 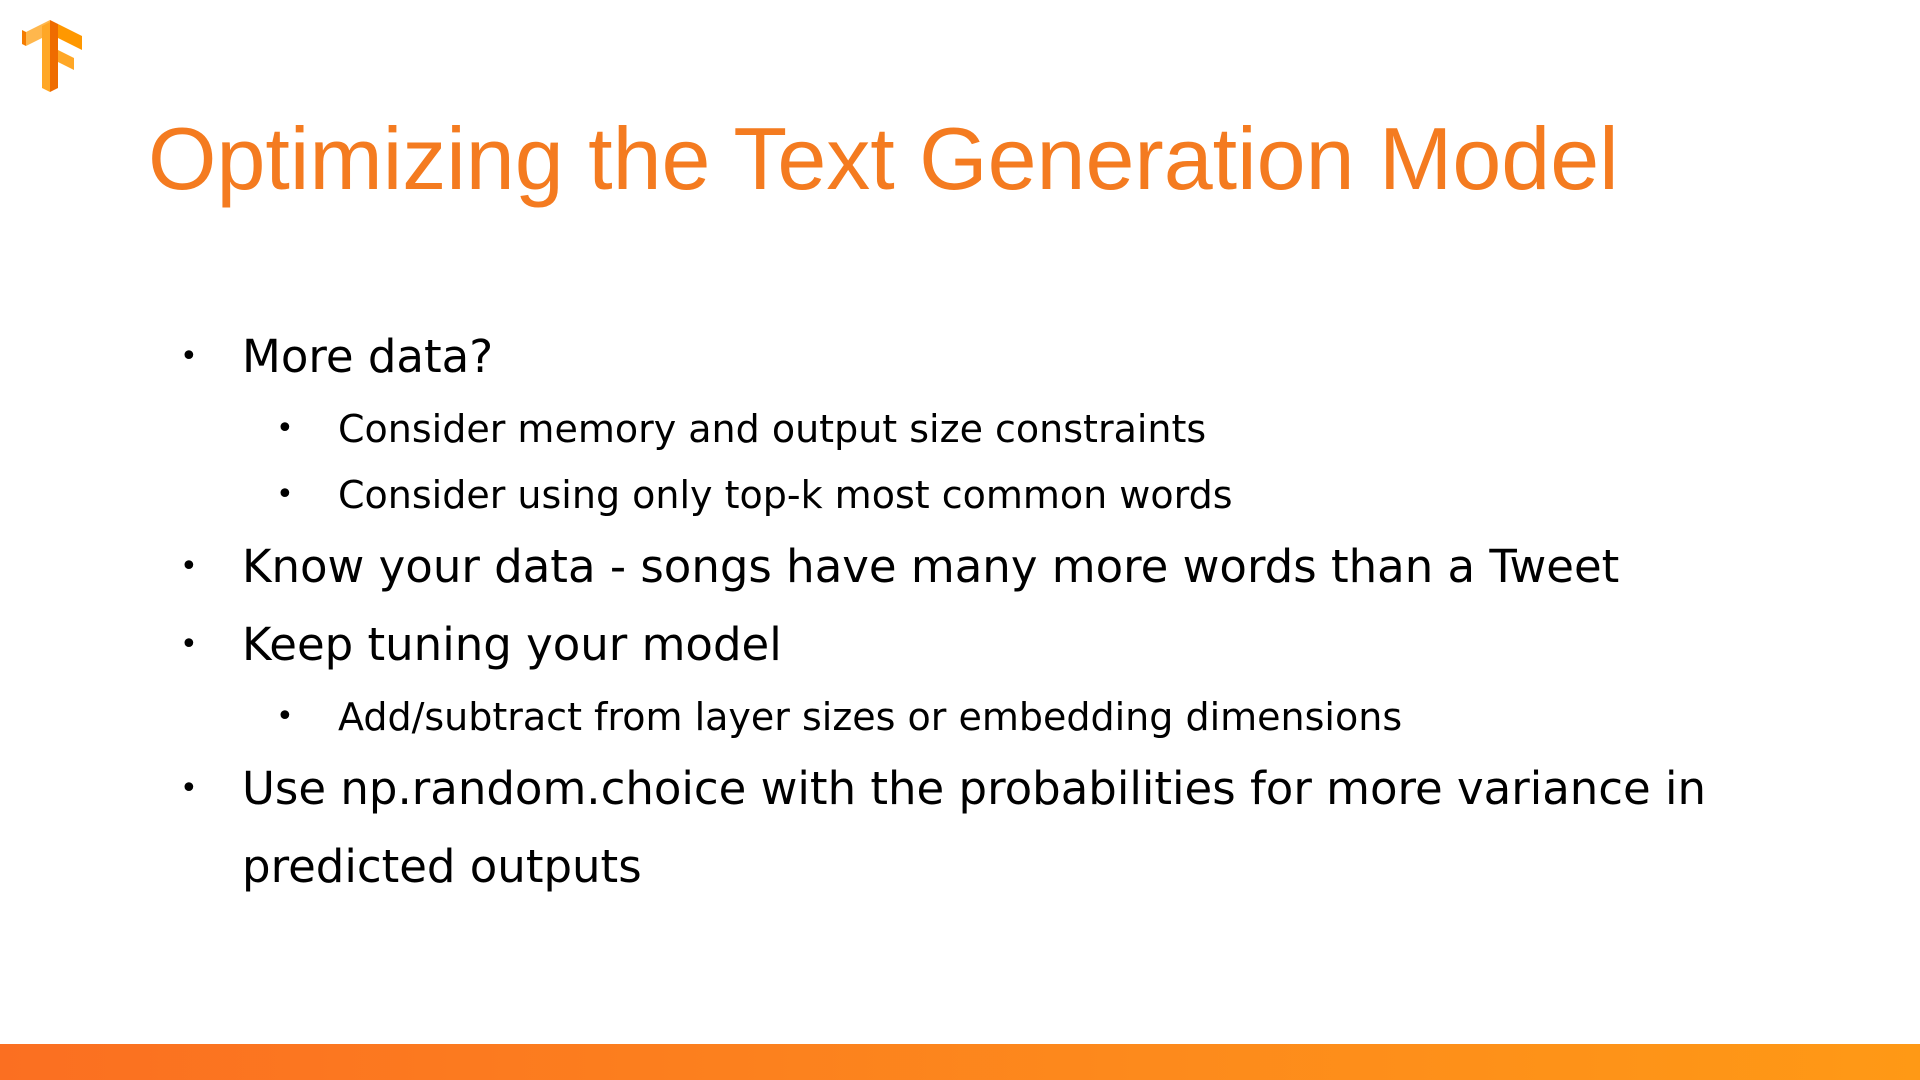 I want to click on bullet-text: More data?, so click(x=368, y=356).